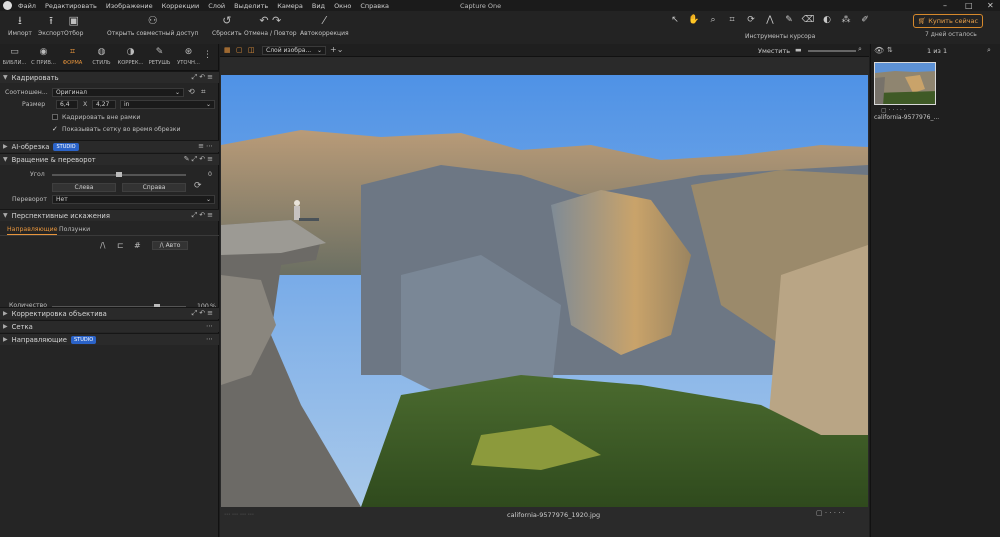 The width and height of the screenshot is (1000, 537). I want to click on flip-select: Нет ⌄, so click(133, 199).